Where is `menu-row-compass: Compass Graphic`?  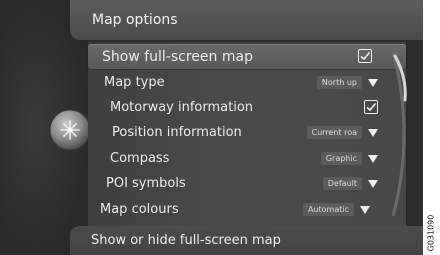
menu-row-compass: Compass Graphic is located at coordinates (247, 158).